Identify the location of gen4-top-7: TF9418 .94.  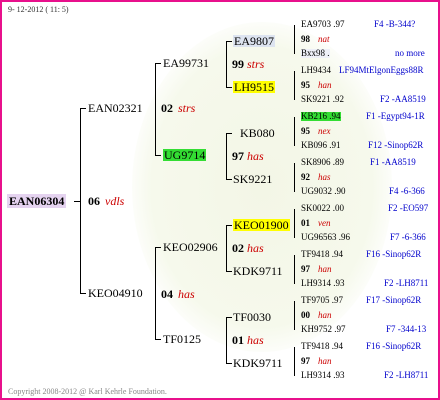
(322, 346).